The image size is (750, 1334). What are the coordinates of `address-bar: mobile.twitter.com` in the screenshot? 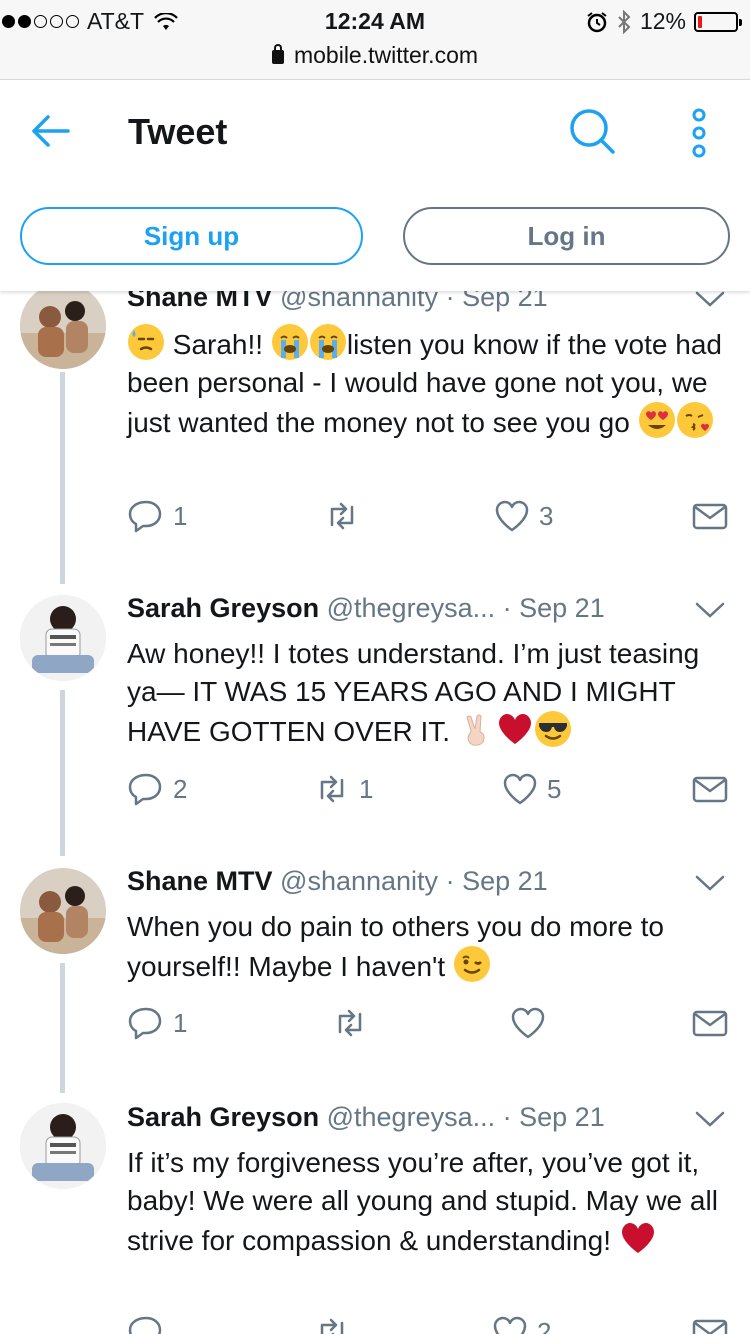 It's located at (375, 55).